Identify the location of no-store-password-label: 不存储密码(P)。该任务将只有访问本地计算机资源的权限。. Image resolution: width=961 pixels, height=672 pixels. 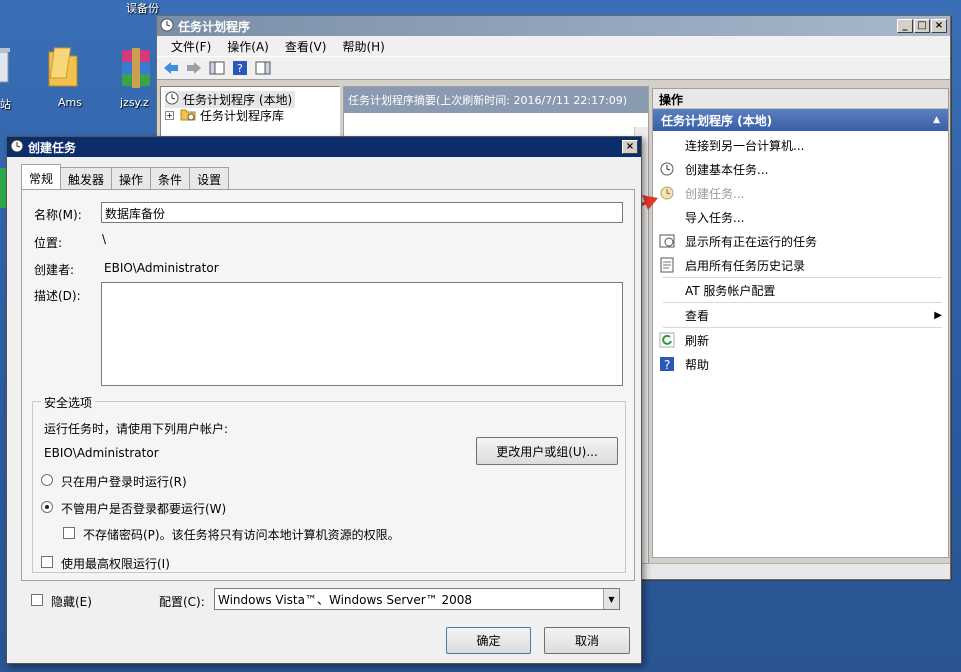
(241, 534).